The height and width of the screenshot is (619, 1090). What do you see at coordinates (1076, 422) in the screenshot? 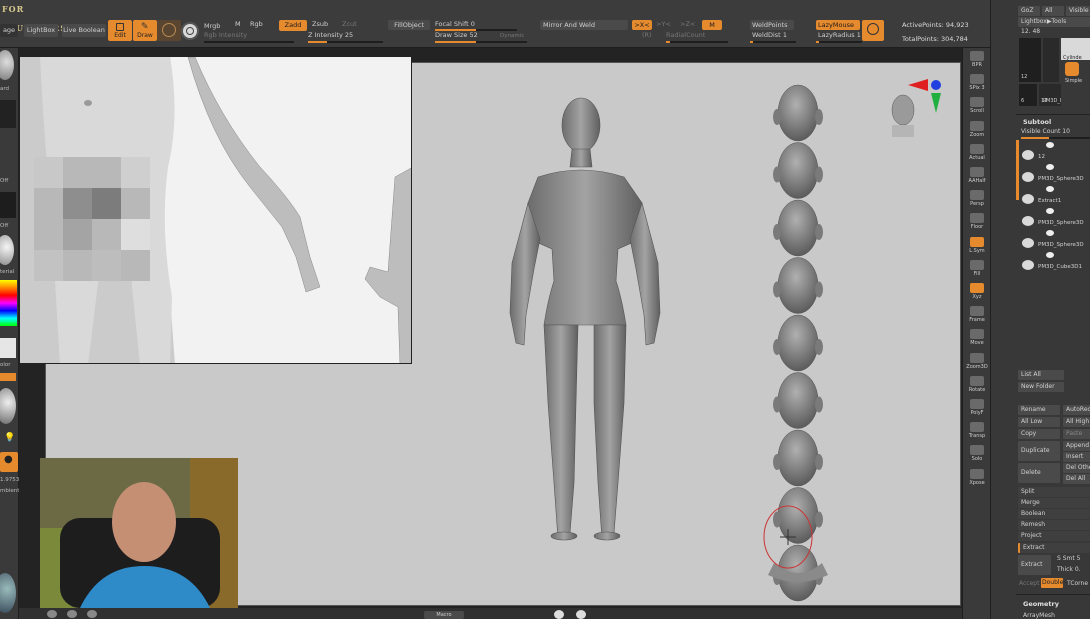
I see `all-high-button: All High` at bounding box center [1076, 422].